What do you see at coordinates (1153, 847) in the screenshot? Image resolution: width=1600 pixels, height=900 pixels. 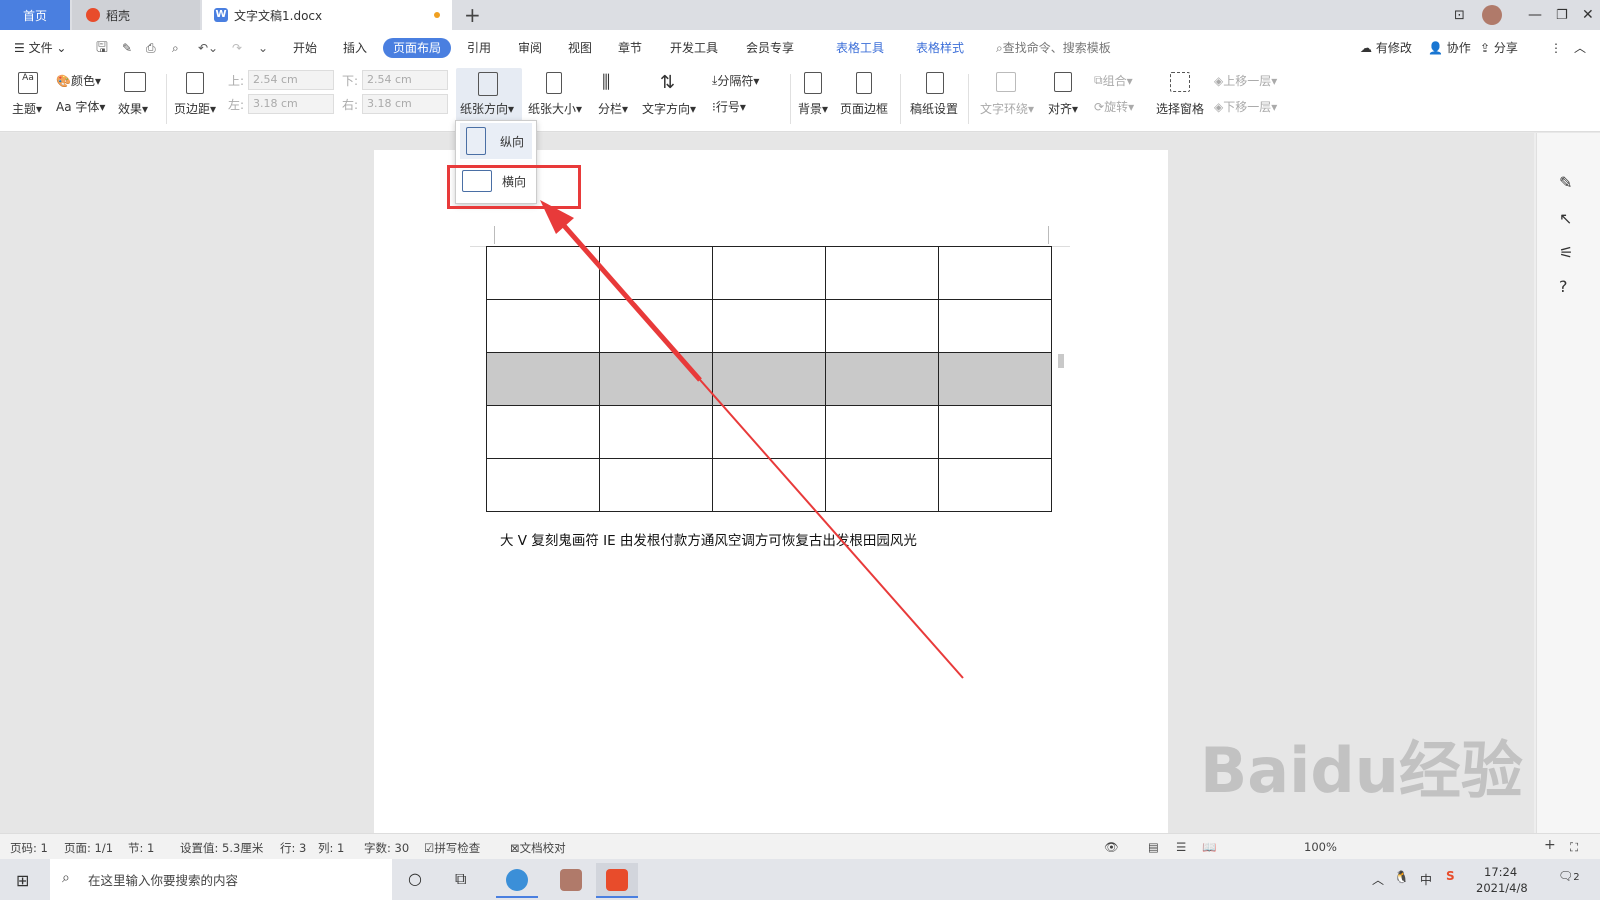 I see `page-view-icon: ▤` at bounding box center [1153, 847].